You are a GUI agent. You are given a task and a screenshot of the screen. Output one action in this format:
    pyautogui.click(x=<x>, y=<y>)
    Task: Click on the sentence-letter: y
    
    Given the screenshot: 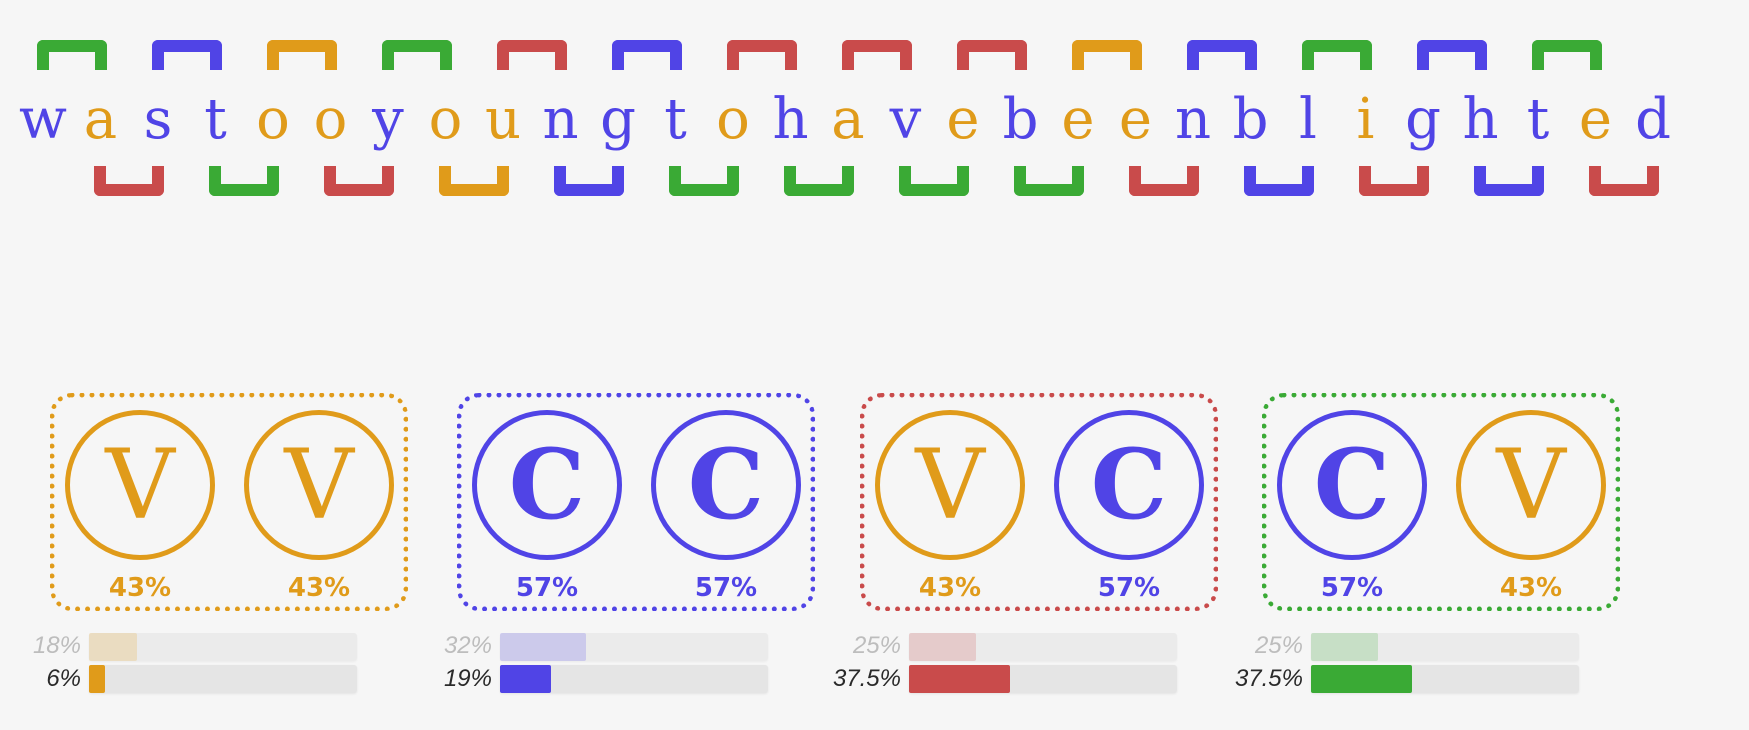 What is the action you would take?
    pyautogui.click(x=388, y=119)
    